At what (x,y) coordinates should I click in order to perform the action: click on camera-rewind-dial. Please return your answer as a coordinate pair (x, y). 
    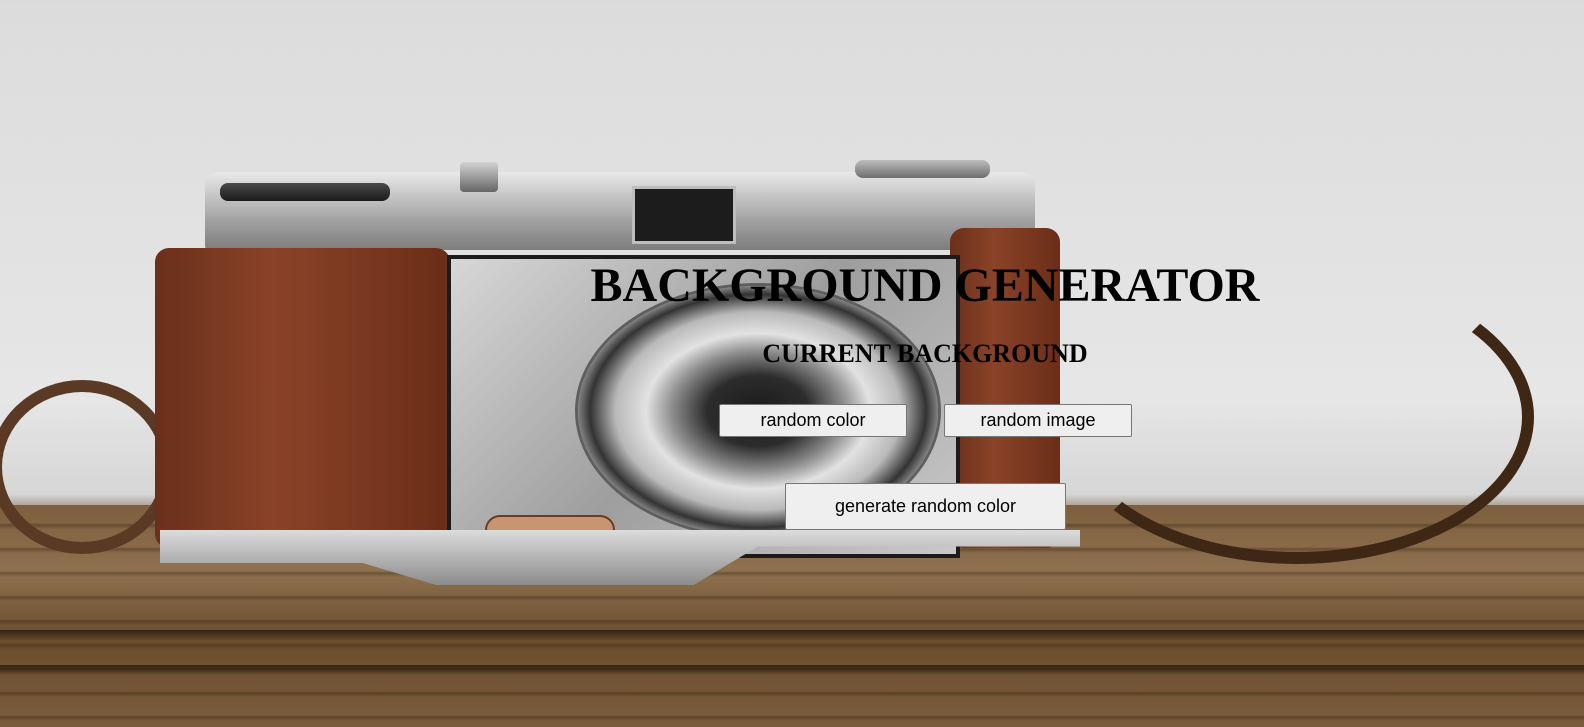
    Looking at the image, I should click on (305, 192).